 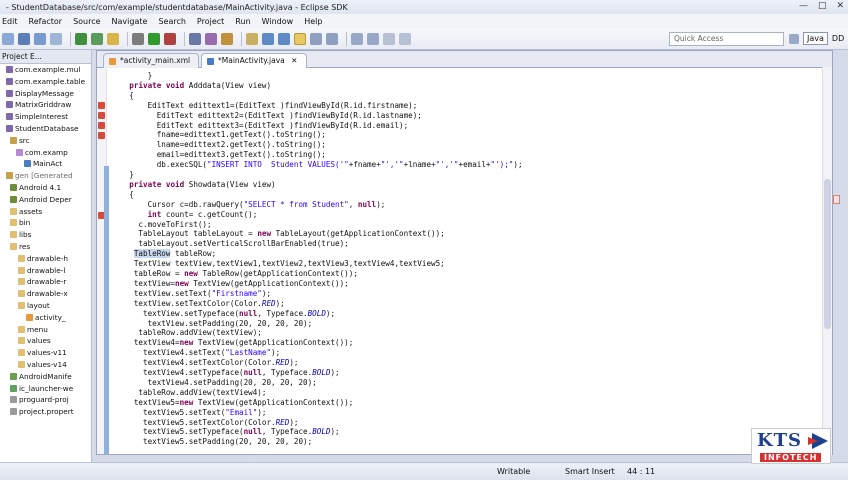 What do you see at coordinates (242, 21) in the screenshot?
I see `menu-run: Run` at bounding box center [242, 21].